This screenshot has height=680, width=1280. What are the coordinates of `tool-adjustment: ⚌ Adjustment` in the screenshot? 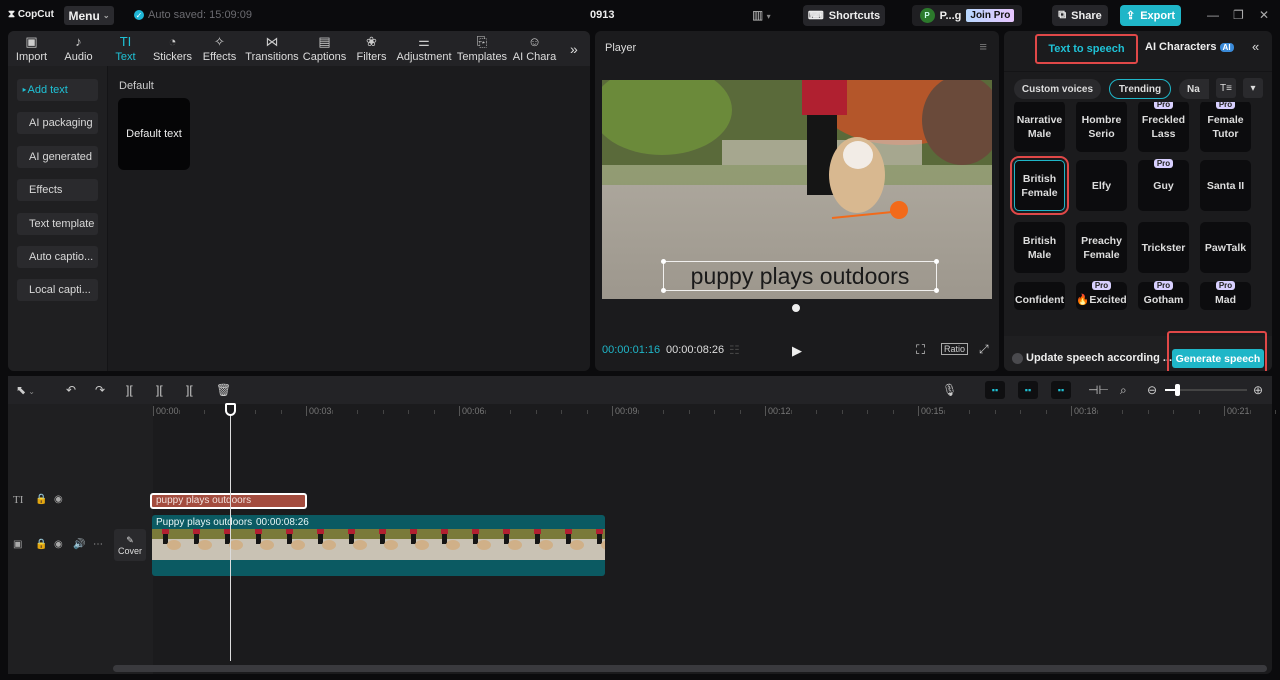 It's located at (424, 48).